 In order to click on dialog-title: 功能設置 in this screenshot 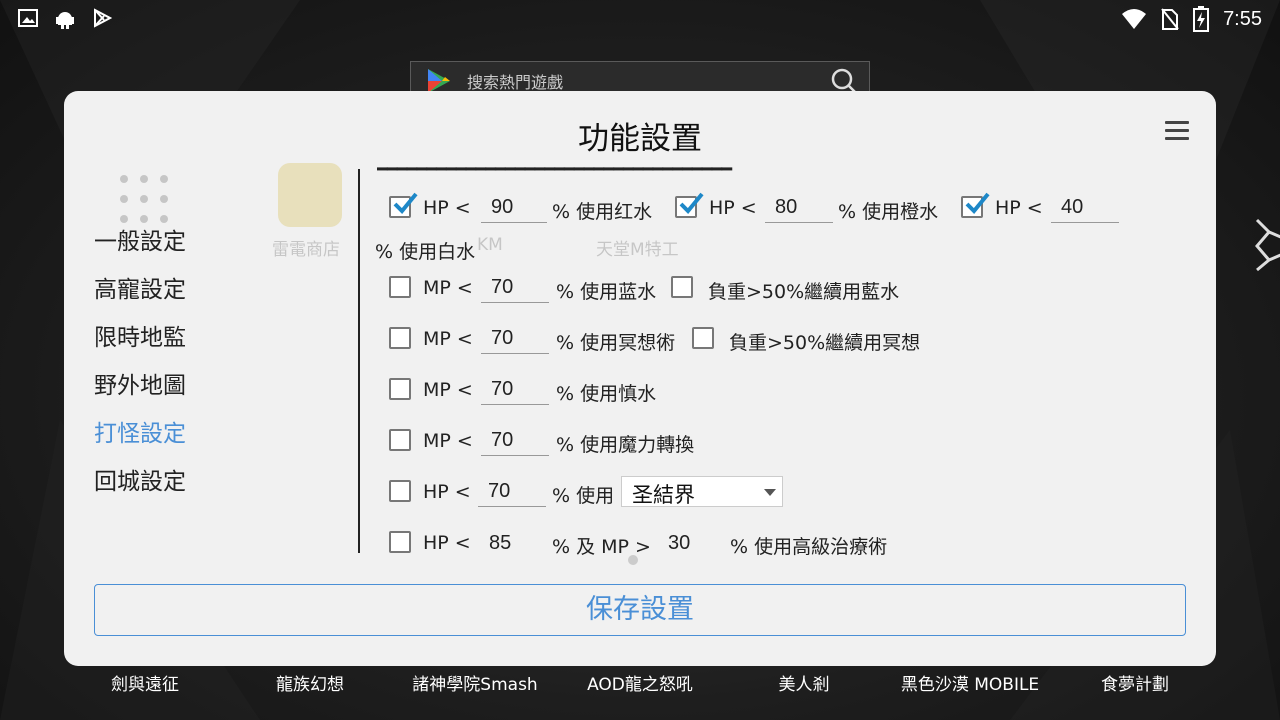, I will do `click(640, 138)`.